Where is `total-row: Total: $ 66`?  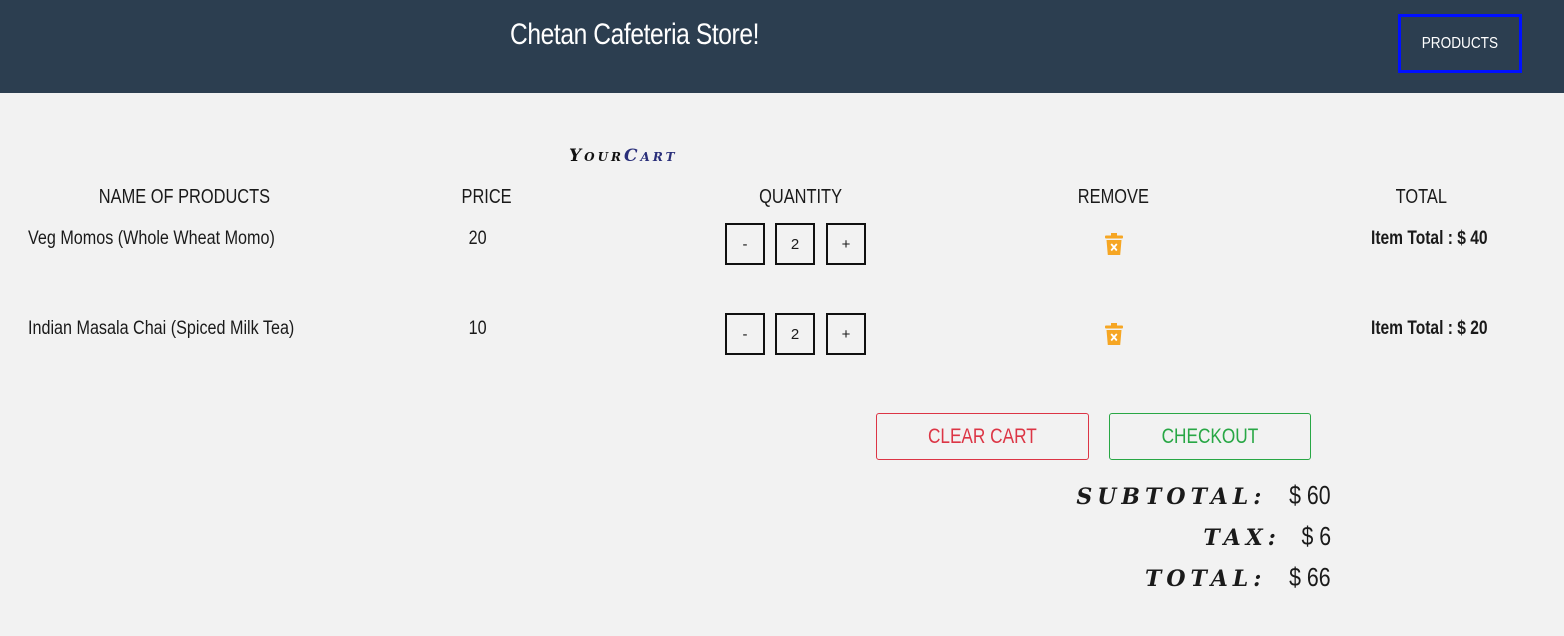
total-row: Total: $ 66 is located at coordinates (1238, 577).